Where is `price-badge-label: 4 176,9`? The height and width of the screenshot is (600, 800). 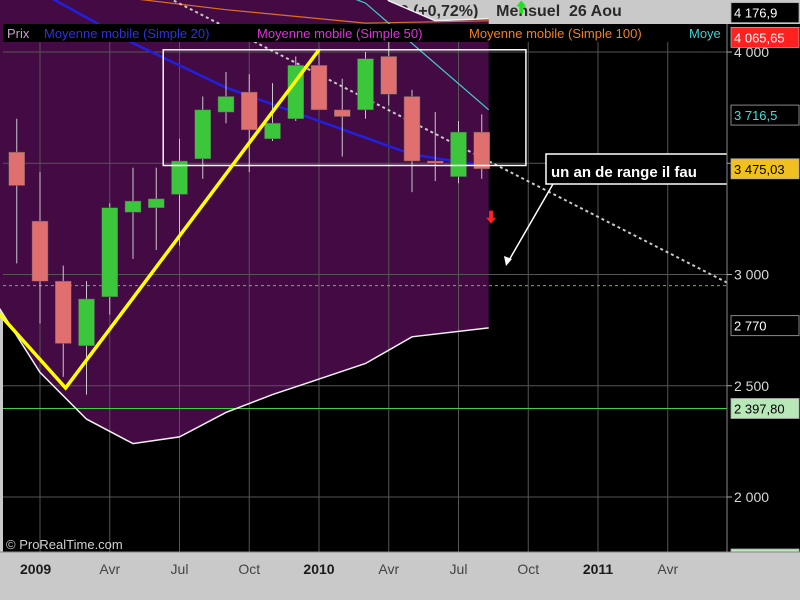
price-badge-label: 4 176,9 is located at coordinates (755, 13).